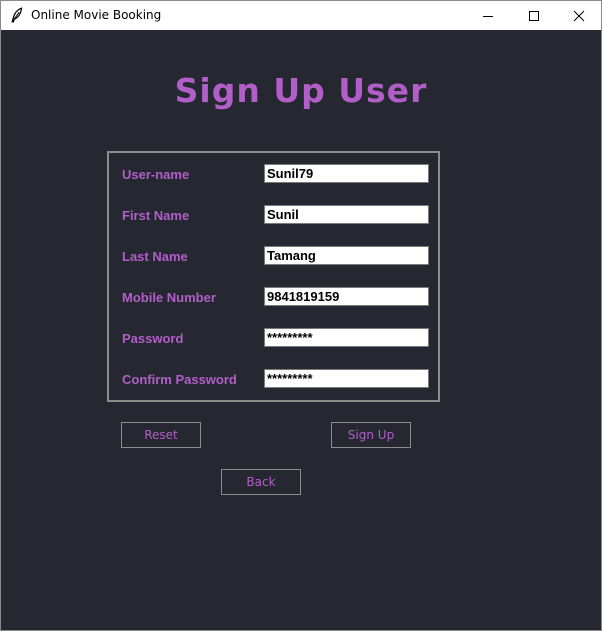  What do you see at coordinates (169, 297) in the screenshot?
I see `mobile-number-label: Mobile Number` at bounding box center [169, 297].